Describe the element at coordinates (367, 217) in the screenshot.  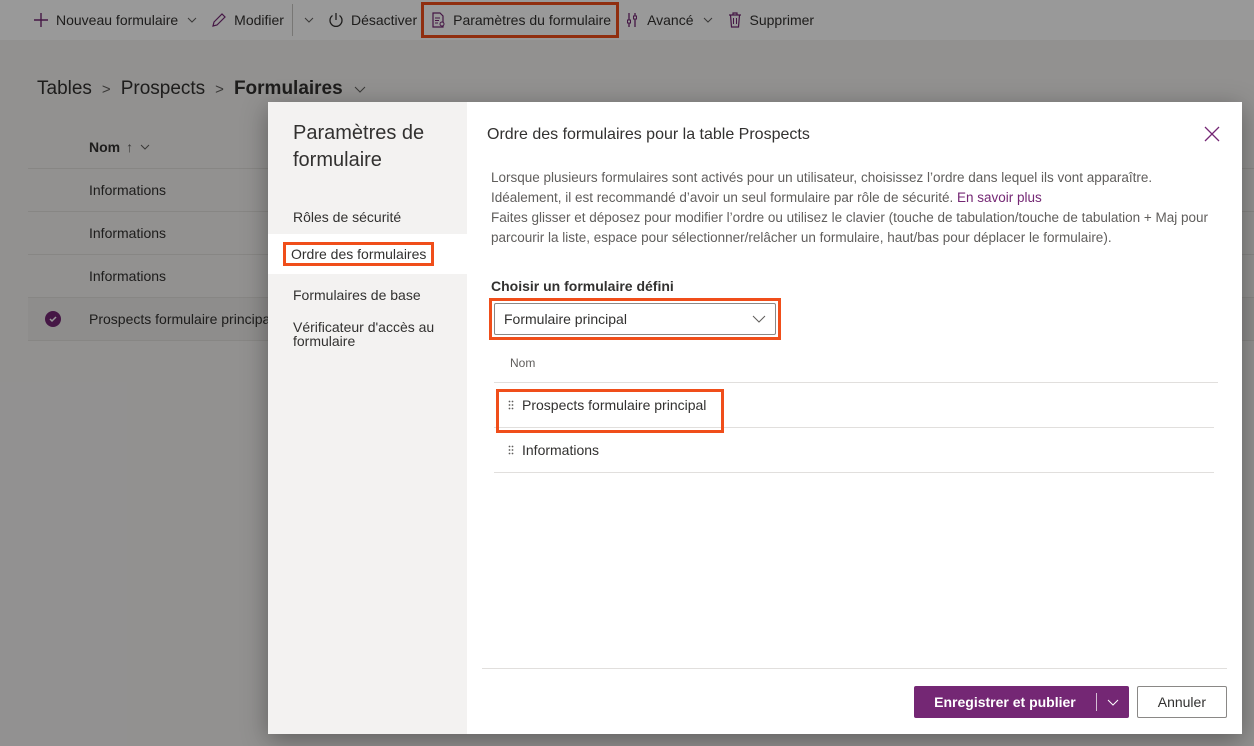
I see `nav-item-security-roles: Rôles de sécurité` at that location.